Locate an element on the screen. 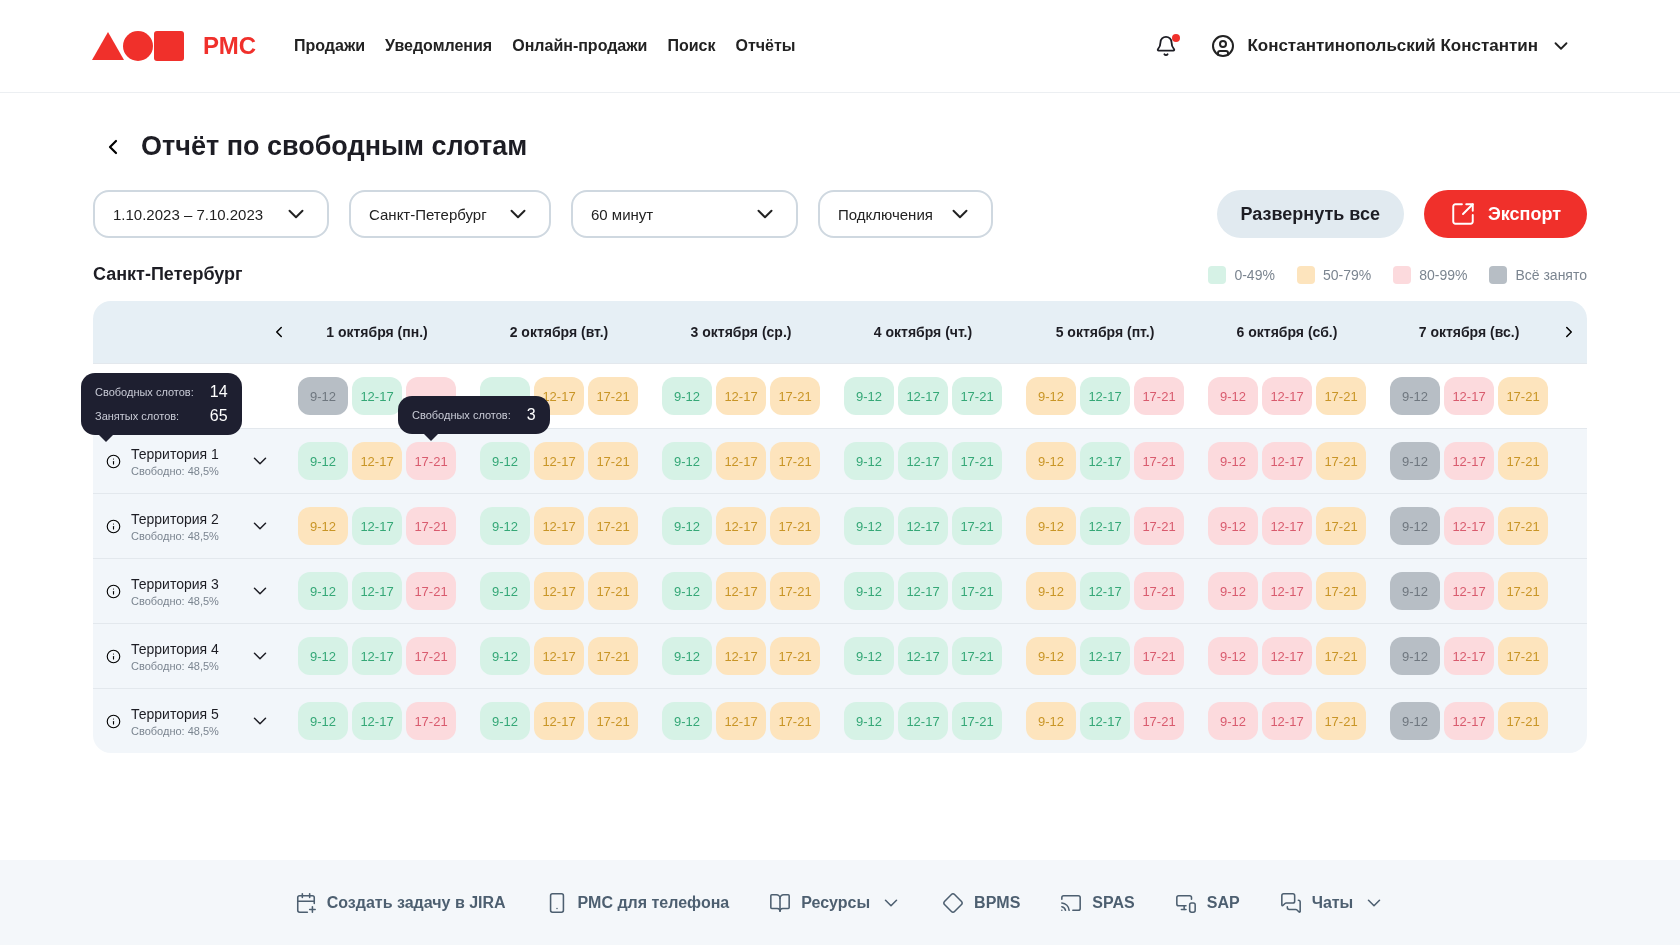 The width and height of the screenshot is (1680, 945). day-heading: 6 октября (сб.) is located at coordinates (1287, 332).